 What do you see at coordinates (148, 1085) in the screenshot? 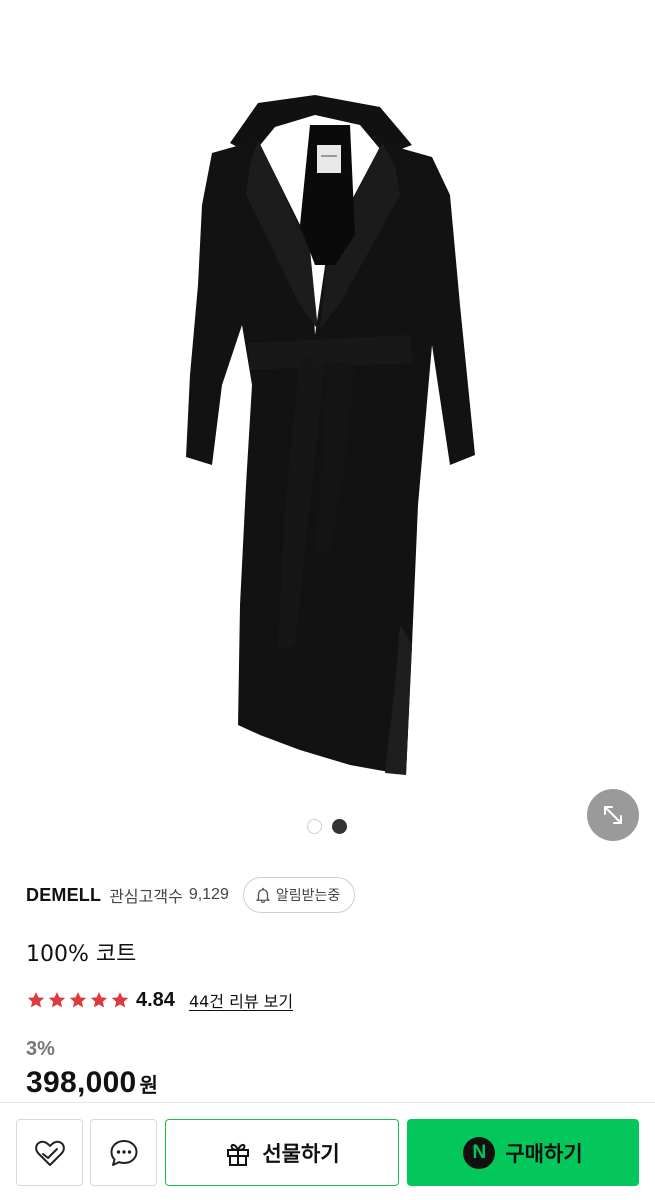
I see `price-currency: 원` at bounding box center [148, 1085].